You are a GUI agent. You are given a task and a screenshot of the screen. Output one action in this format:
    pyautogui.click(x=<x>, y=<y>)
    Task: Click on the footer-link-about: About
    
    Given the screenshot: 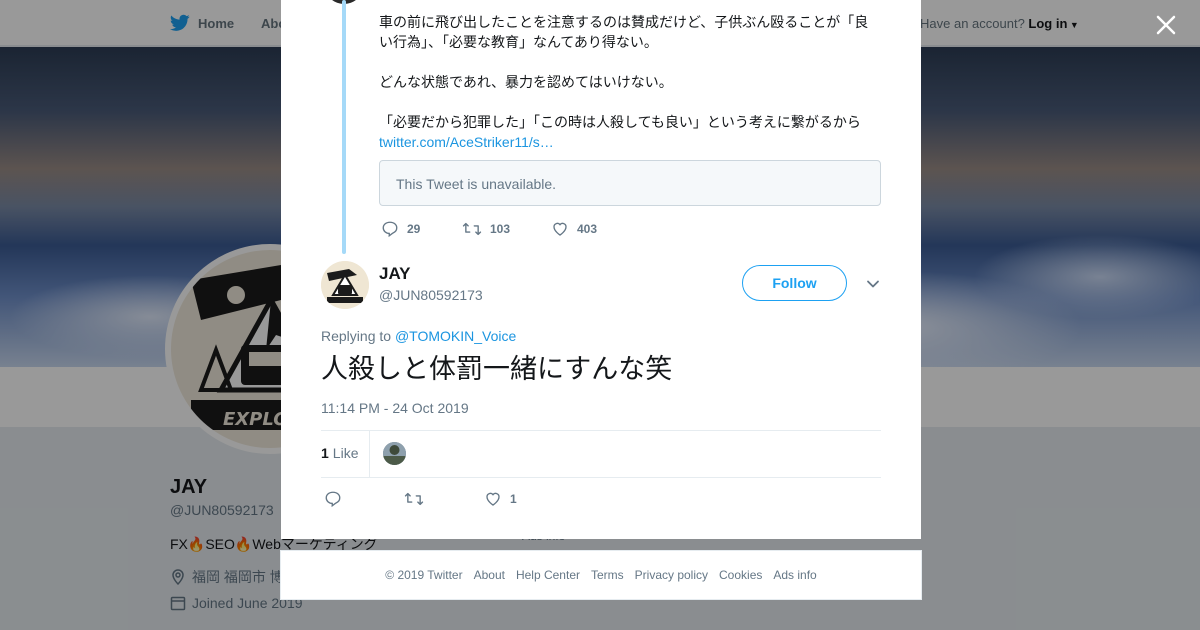 What is the action you would take?
    pyautogui.click(x=489, y=575)
    